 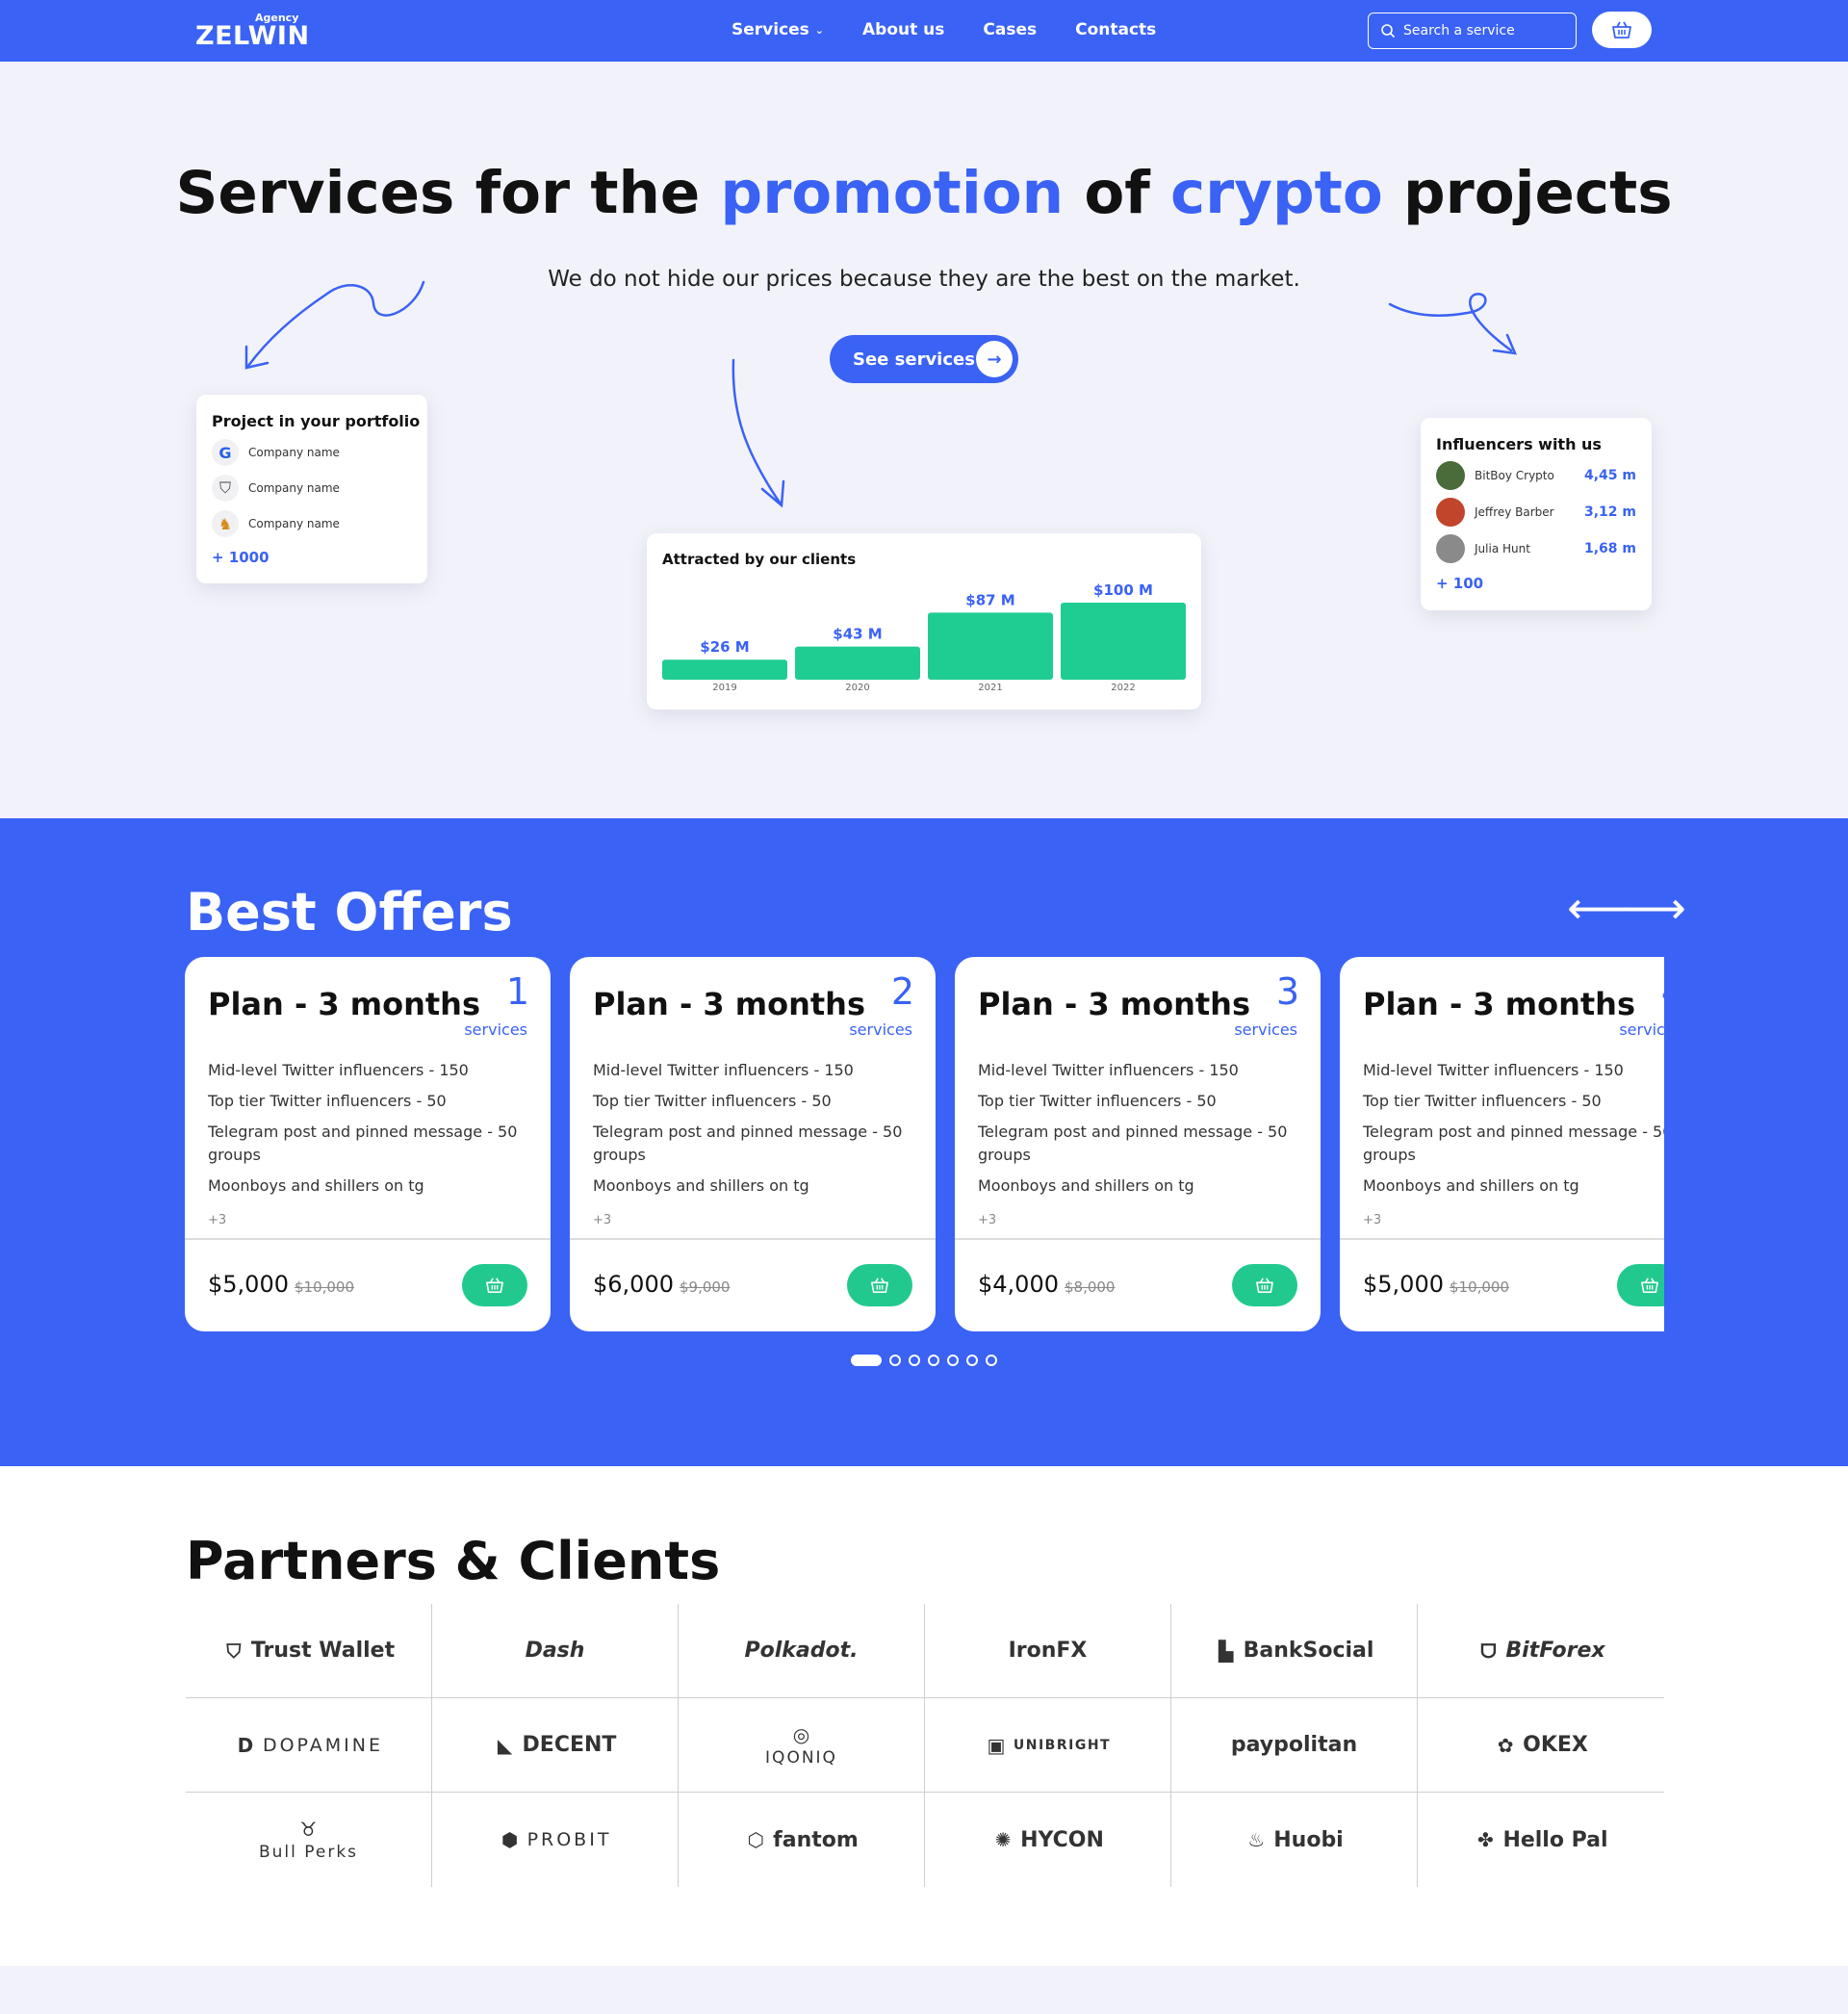 What do you see at coordinates (1115, 29) in the screenshot?
I see `nav-contacts: Contacts` at bounding box center [1115, 29].